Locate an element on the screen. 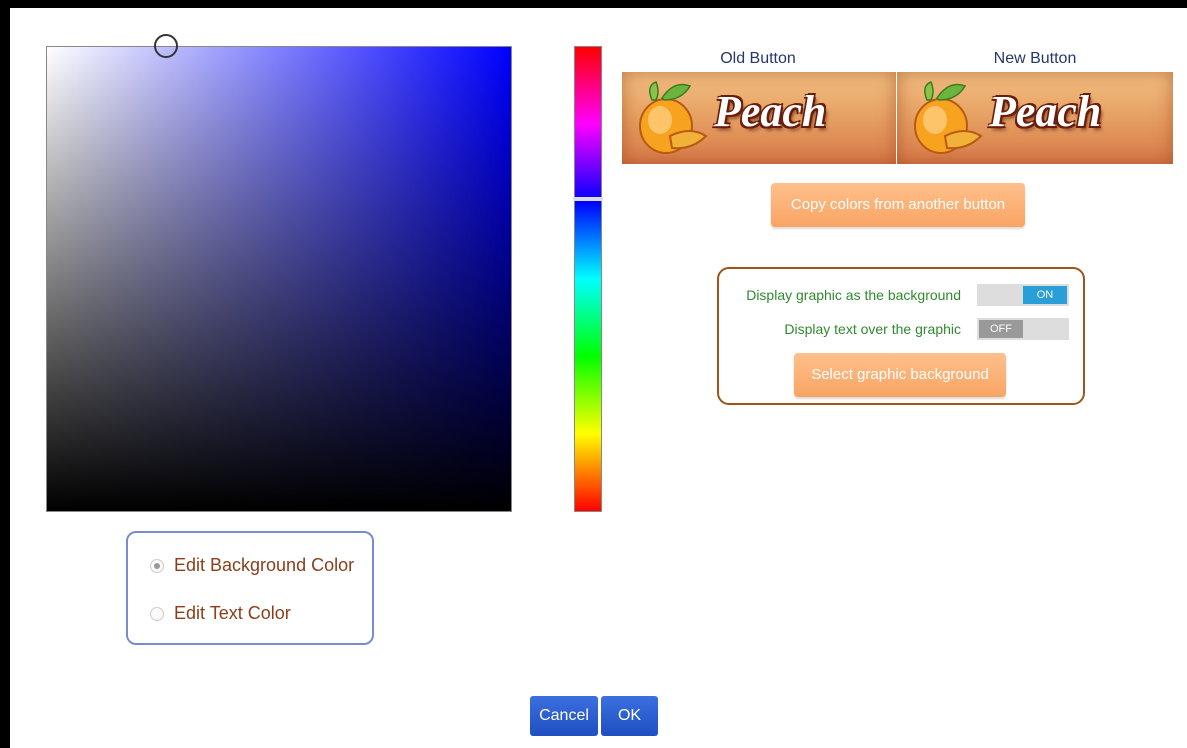  new-button-label: New Button is located at coordinates (1035, 58).